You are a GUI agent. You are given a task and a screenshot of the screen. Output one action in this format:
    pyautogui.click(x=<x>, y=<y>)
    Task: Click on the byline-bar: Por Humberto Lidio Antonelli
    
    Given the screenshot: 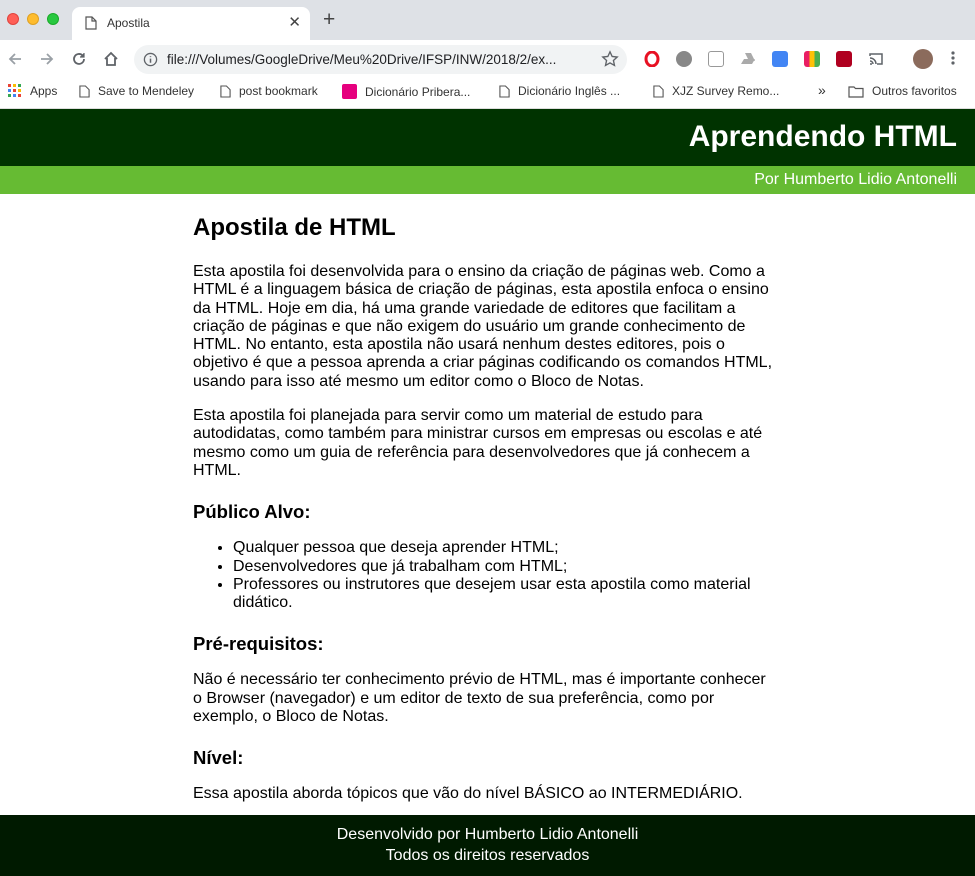 What is the action you would take?
    pyautogui.click(x=487, y=180)
    